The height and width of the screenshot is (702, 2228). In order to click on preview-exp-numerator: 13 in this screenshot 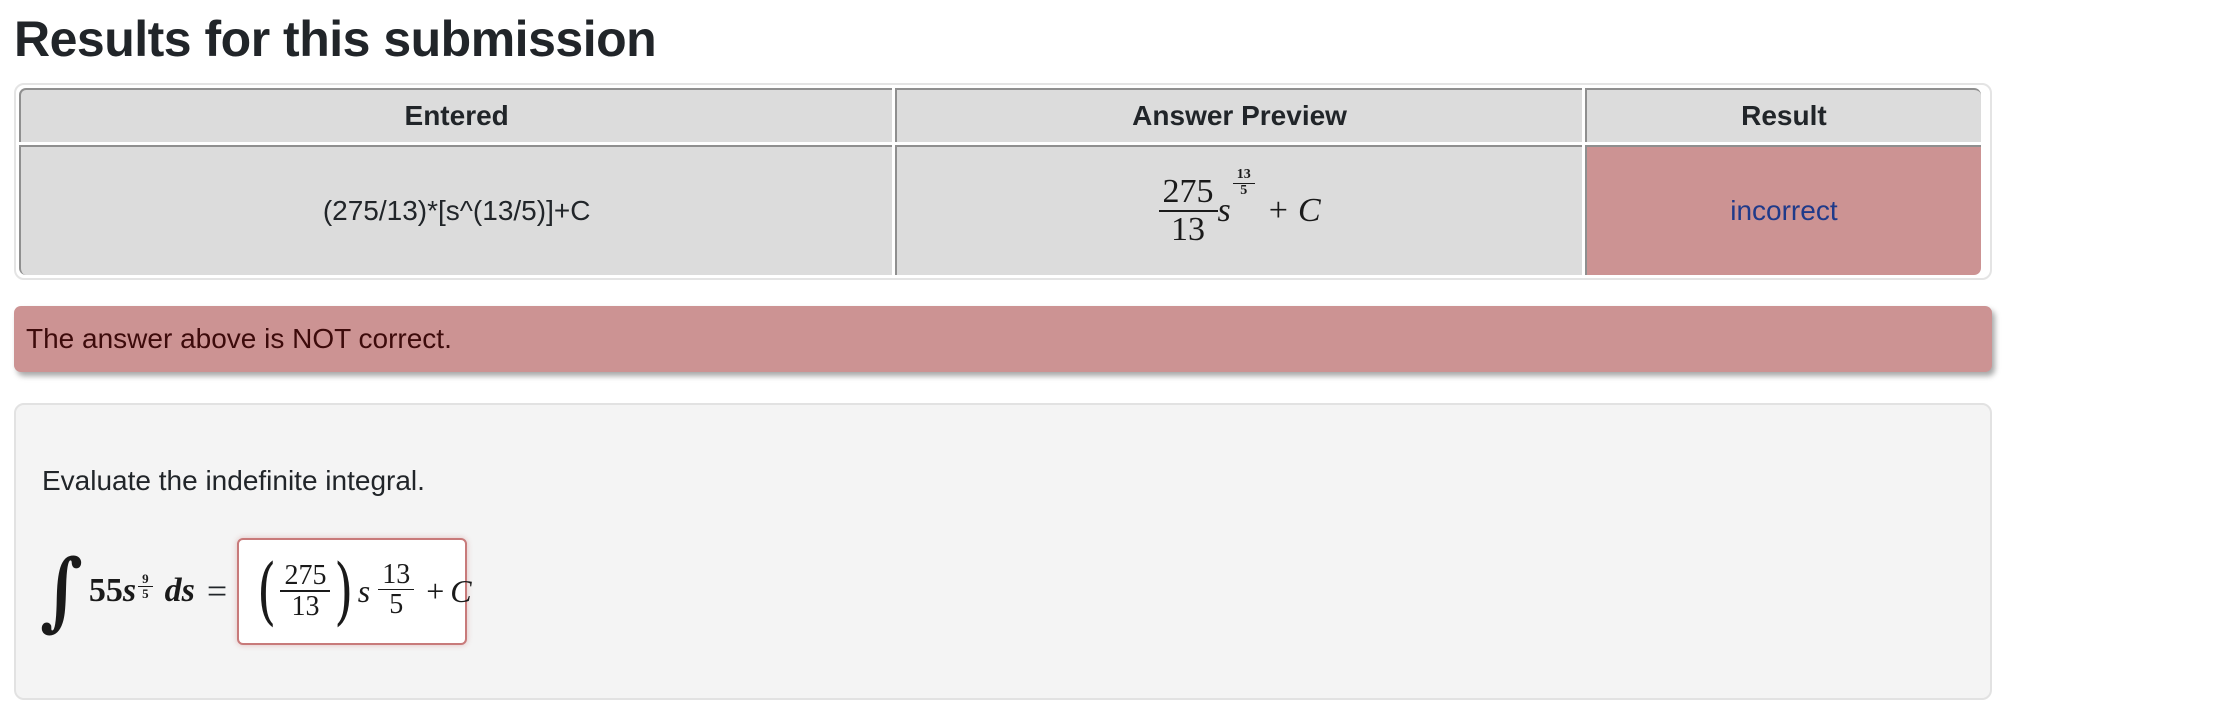, I will do `click(1243, 175)`.